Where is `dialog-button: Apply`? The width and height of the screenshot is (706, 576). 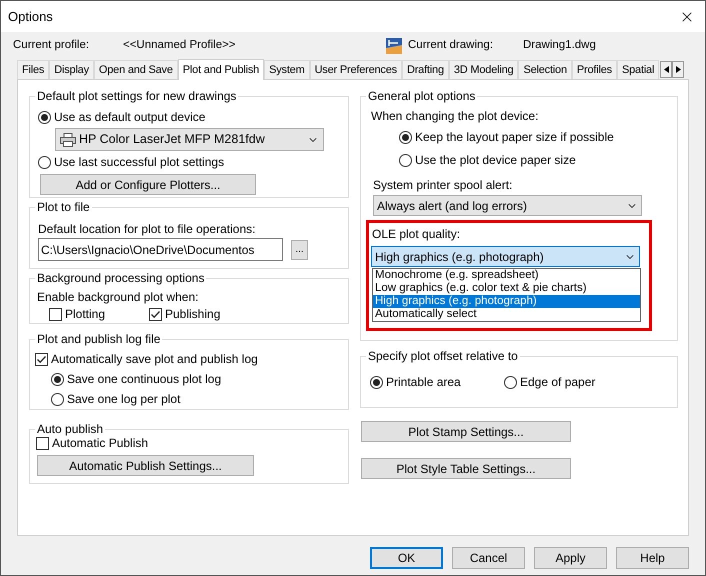 dialog-button: Apply is located at coordinates (570, 558).